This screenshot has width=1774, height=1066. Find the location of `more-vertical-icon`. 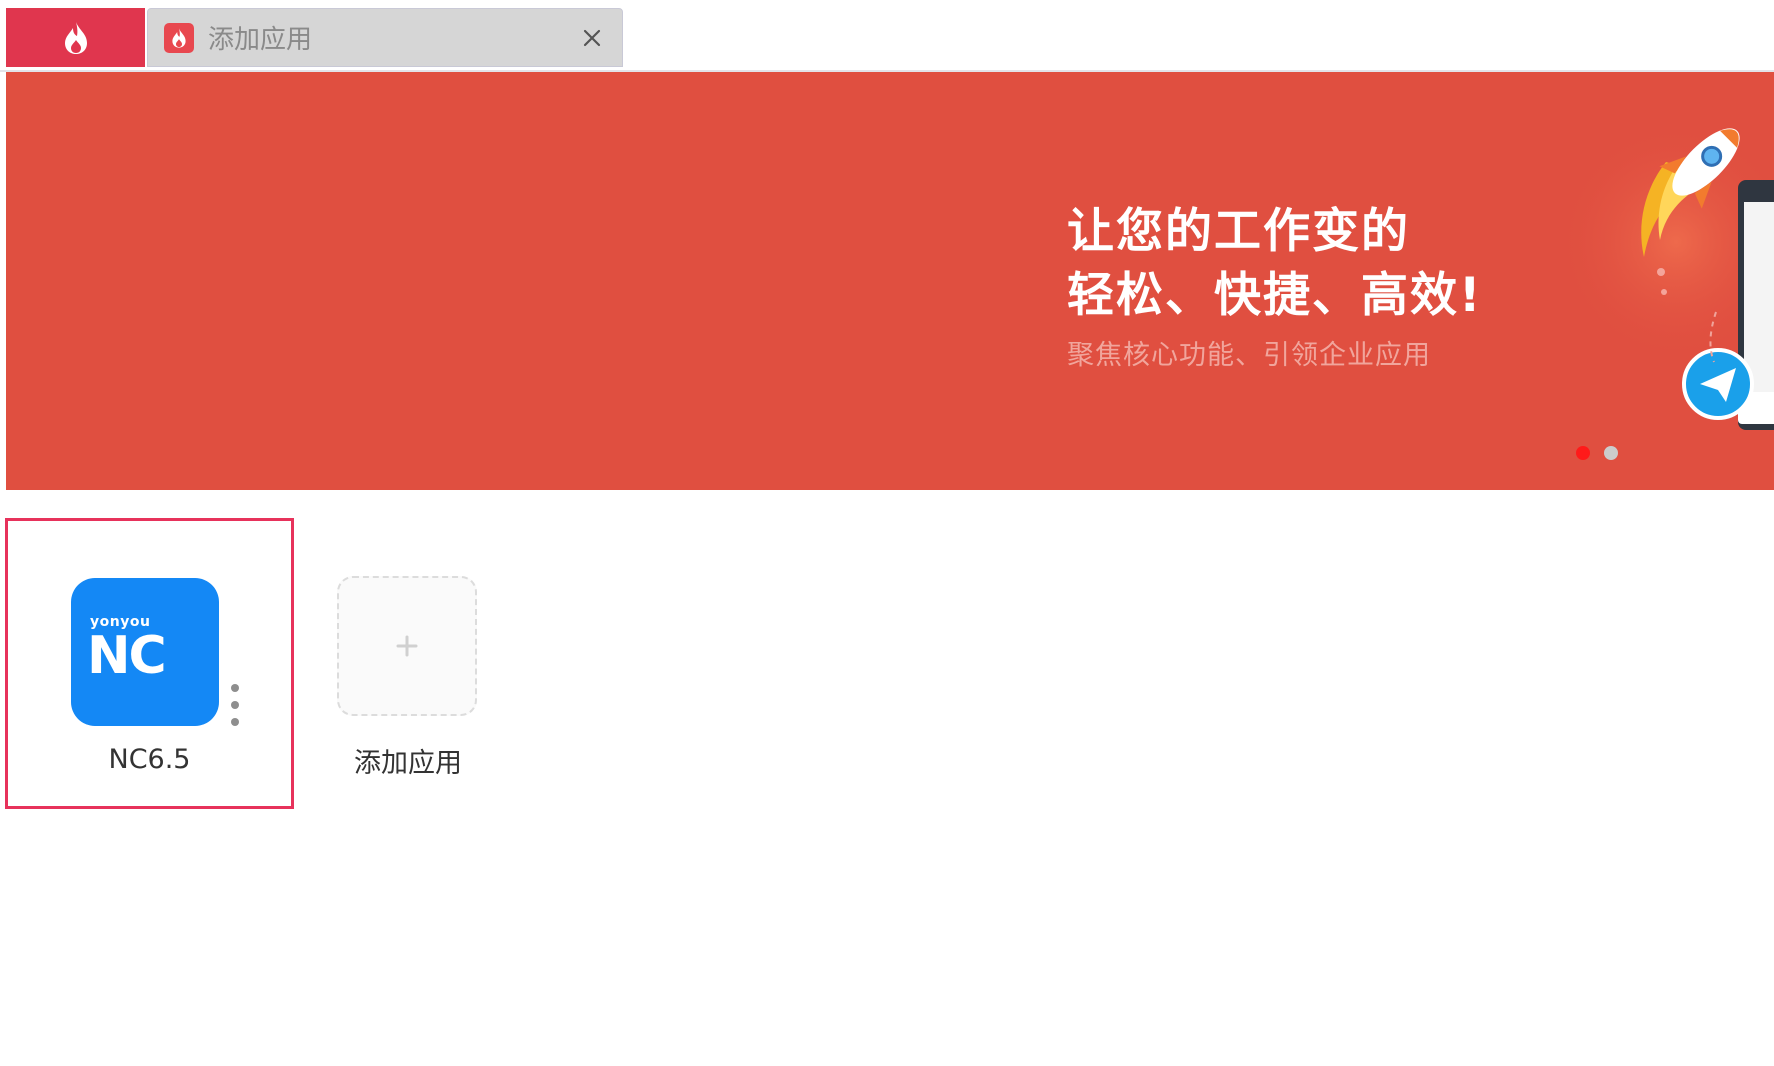

more-vertical-icon is located at coordinates (235, 705).